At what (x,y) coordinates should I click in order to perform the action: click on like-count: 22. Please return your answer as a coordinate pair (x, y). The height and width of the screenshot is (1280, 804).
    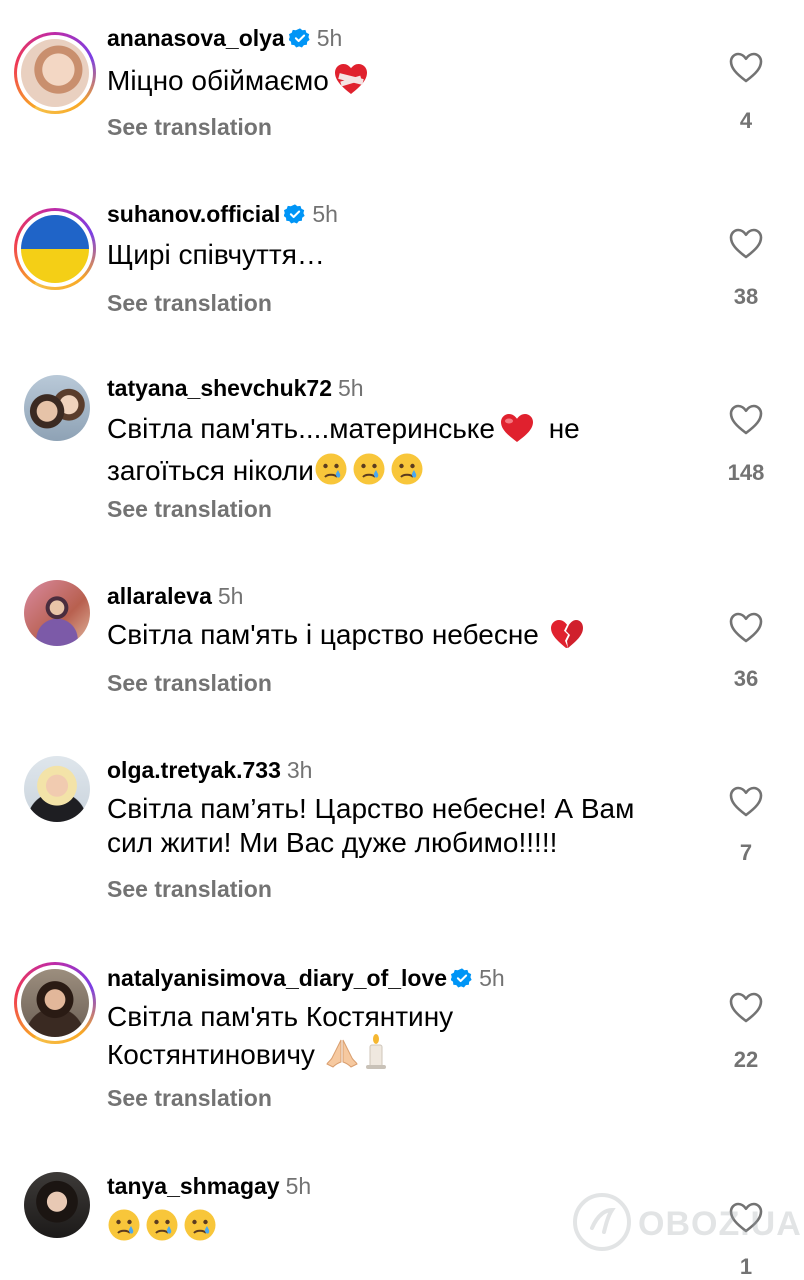
    Looking at the image, I should click on (746, 1059).